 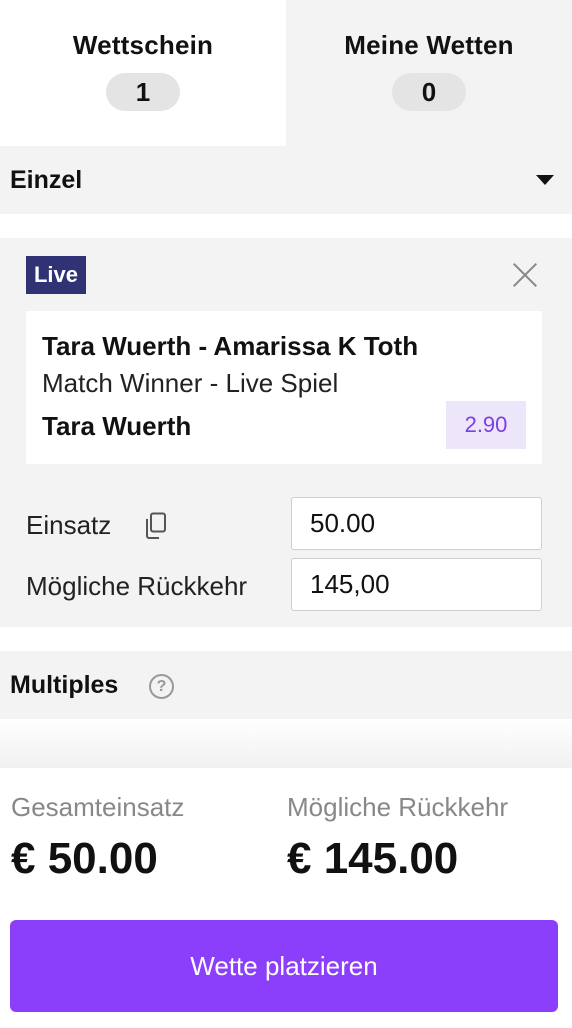 What do you see at coordinates (486, 425) in the screenshot?
I see `odds-badge: 2.90` at bounding box center [486, 425].